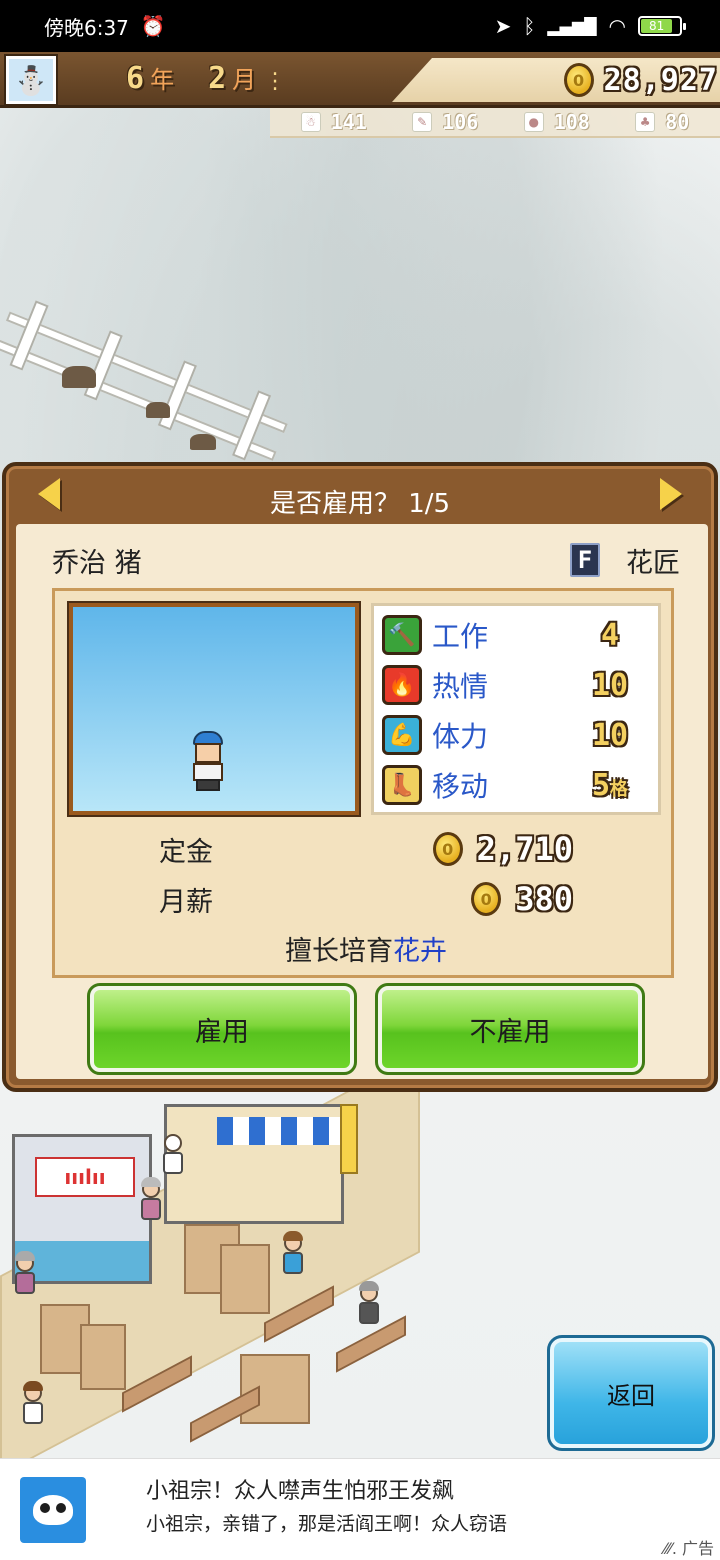 The height and width of the screenshot is (1560, 720). I want to click on money-panel: 0 28,927, so click(556, 80).